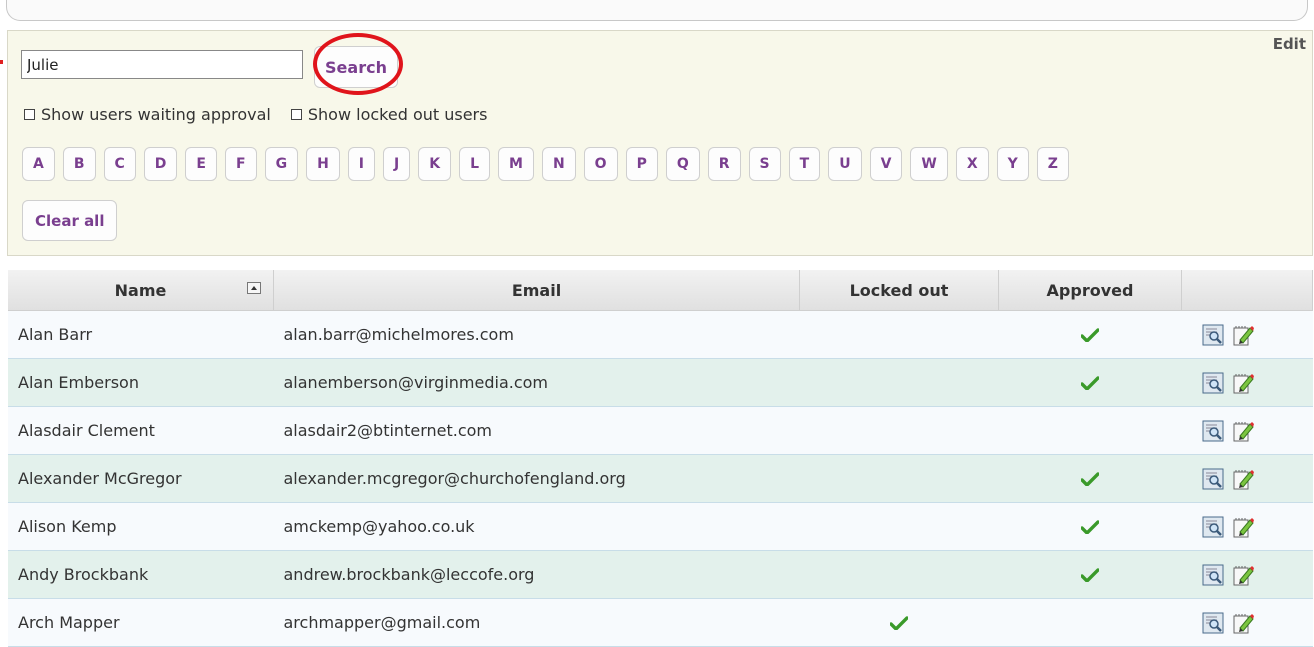 The width and height of the screenshot is (1314, 647). Describe the element at coordinates (70, 220) in the screenshot. I see `clear-all-button: Clear all` at that location.